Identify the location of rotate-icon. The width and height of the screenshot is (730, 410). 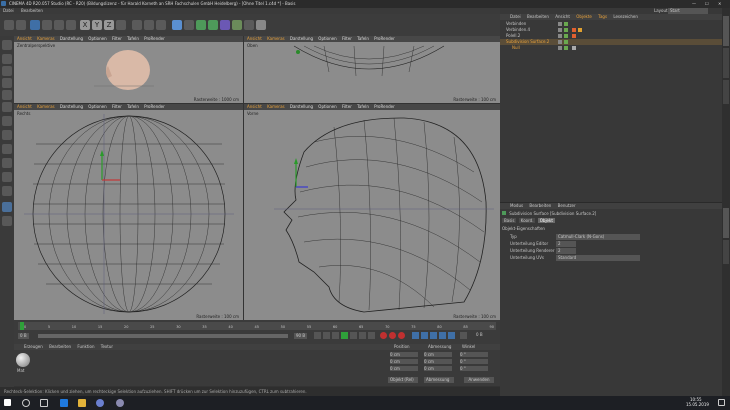
(71, 25).